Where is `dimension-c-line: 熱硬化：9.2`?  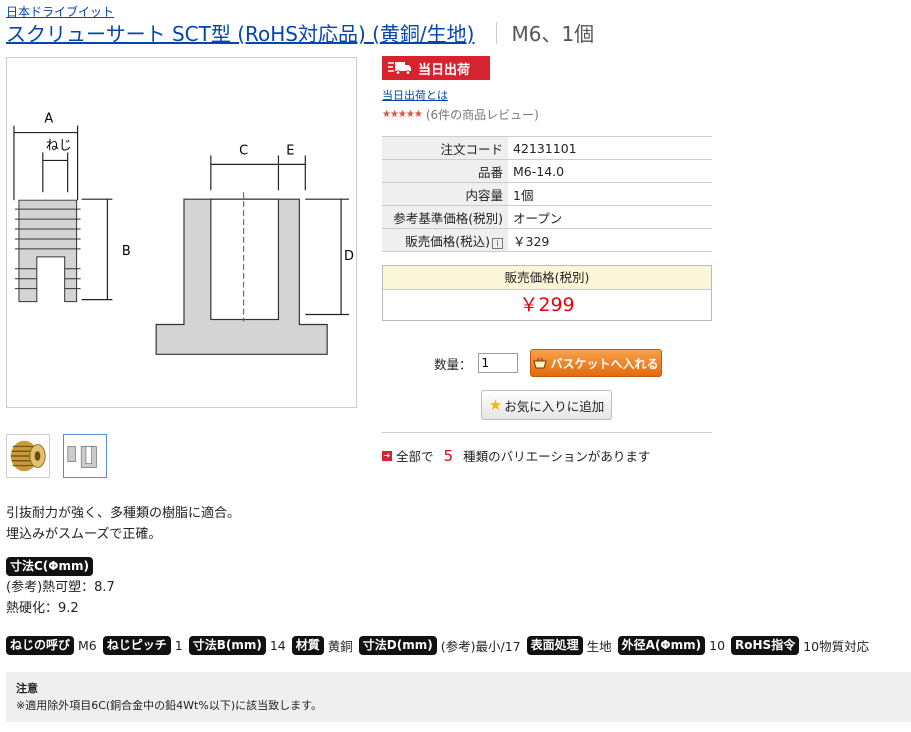 dimension-c-line: 熱硬化：9.2 is located at coordinates (42, 608).